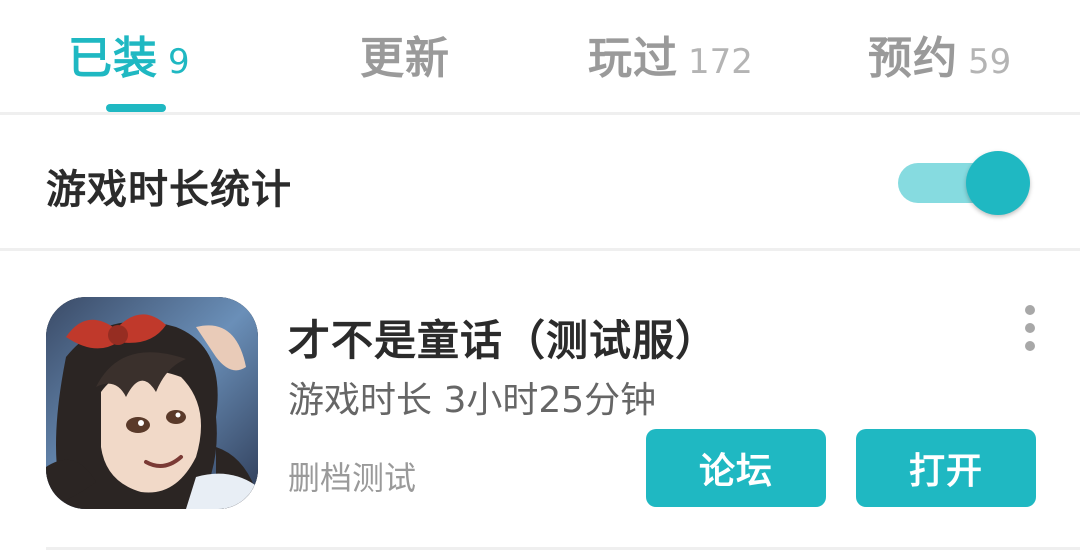 The height and width of the screenshot is (560, 1080). What do you see at coordinates (998, 183) in the screenshot?
I see `toggle-knob` at bounding box center [998, 183].